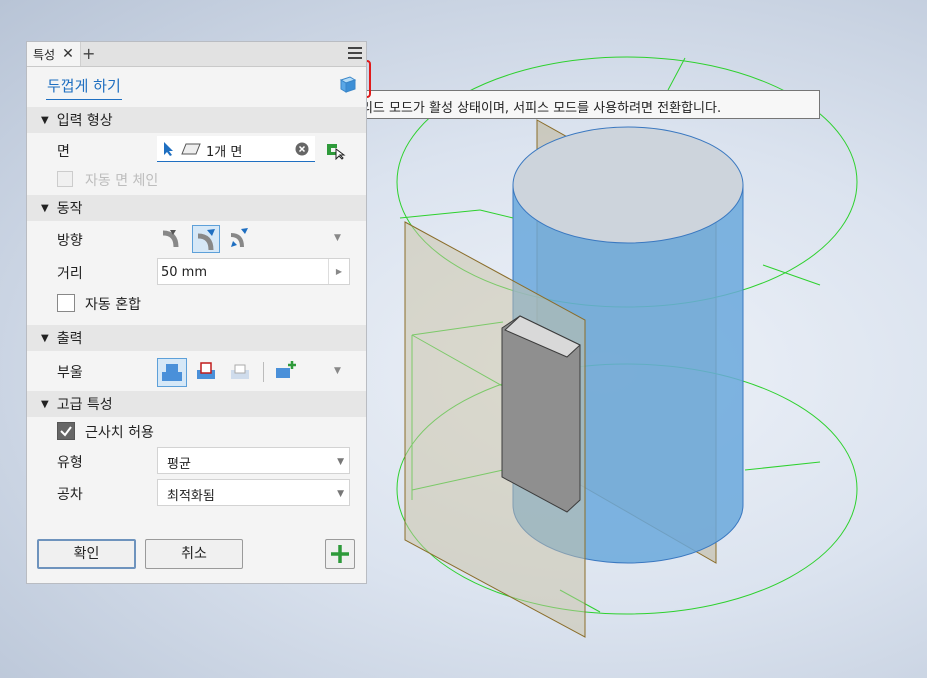 The image size is (927, 678). I want to click on join-icon, so click(172, 372).